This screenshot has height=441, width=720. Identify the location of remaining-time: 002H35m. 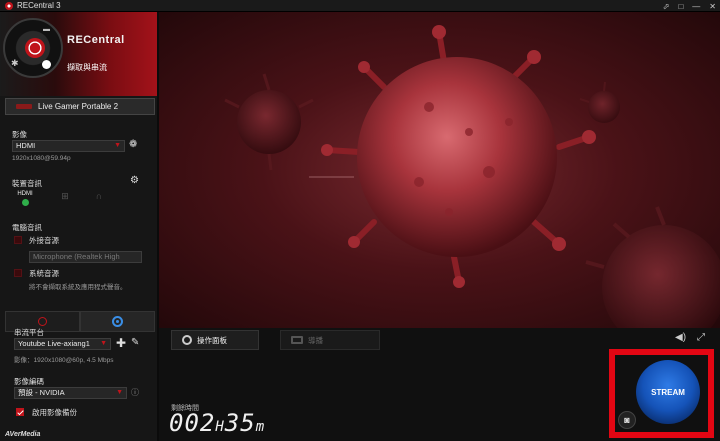
(217, 423).